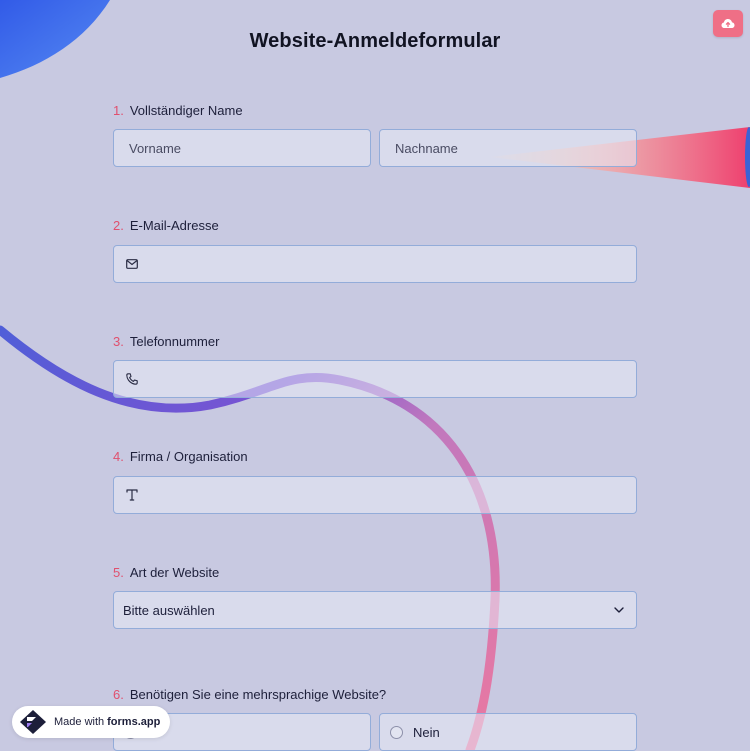 This screenshot has width=750, height=751. Describe the element at coordinates (118, 110) in the screenshot. I see `question-number: 1.` at that location.